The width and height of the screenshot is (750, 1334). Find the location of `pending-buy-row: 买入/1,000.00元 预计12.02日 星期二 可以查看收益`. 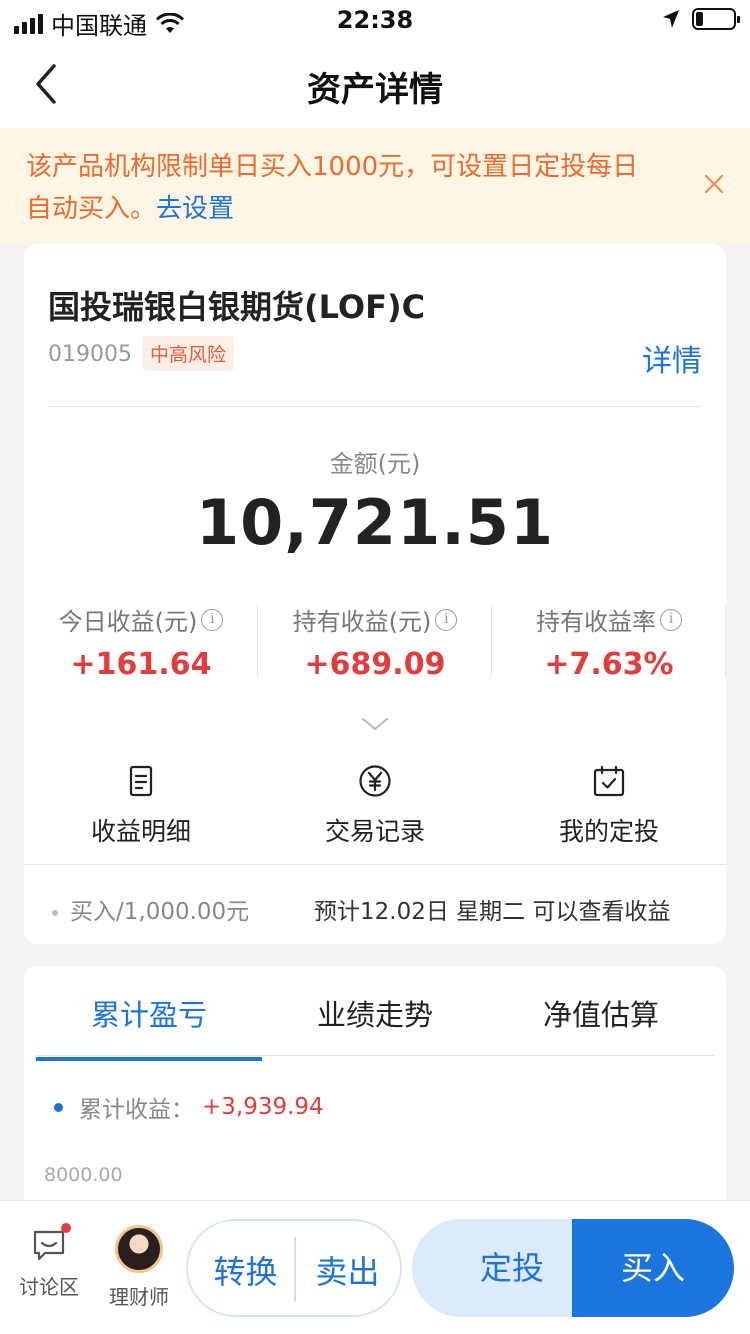

pending-buy-row: 买入/1,000.00元 预计12.02日 星期二 可以查看收益 is located at coordinates (375, 904).